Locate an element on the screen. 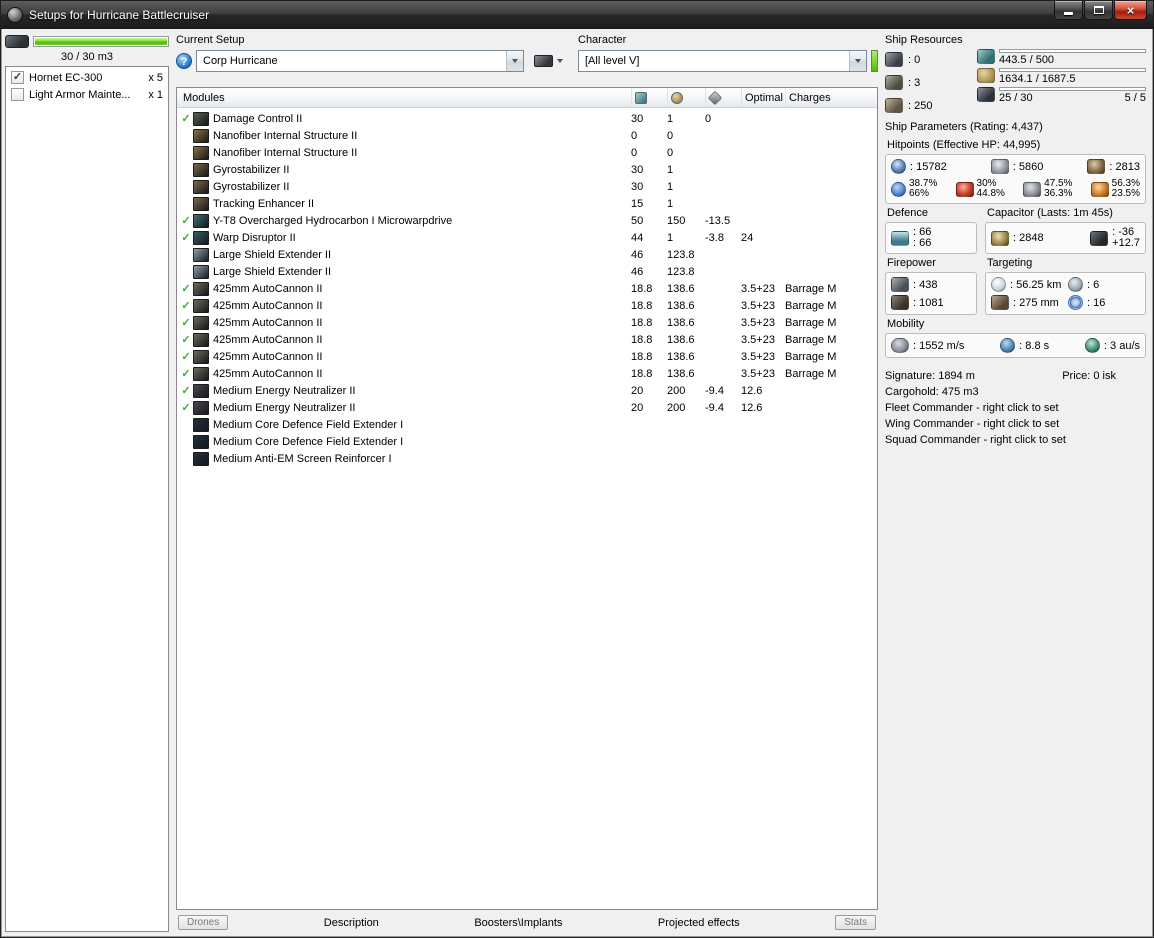 The image size is (1154, 938). module-name: Medium Core Defence Field Extender I is located at coordinates (308, 424).